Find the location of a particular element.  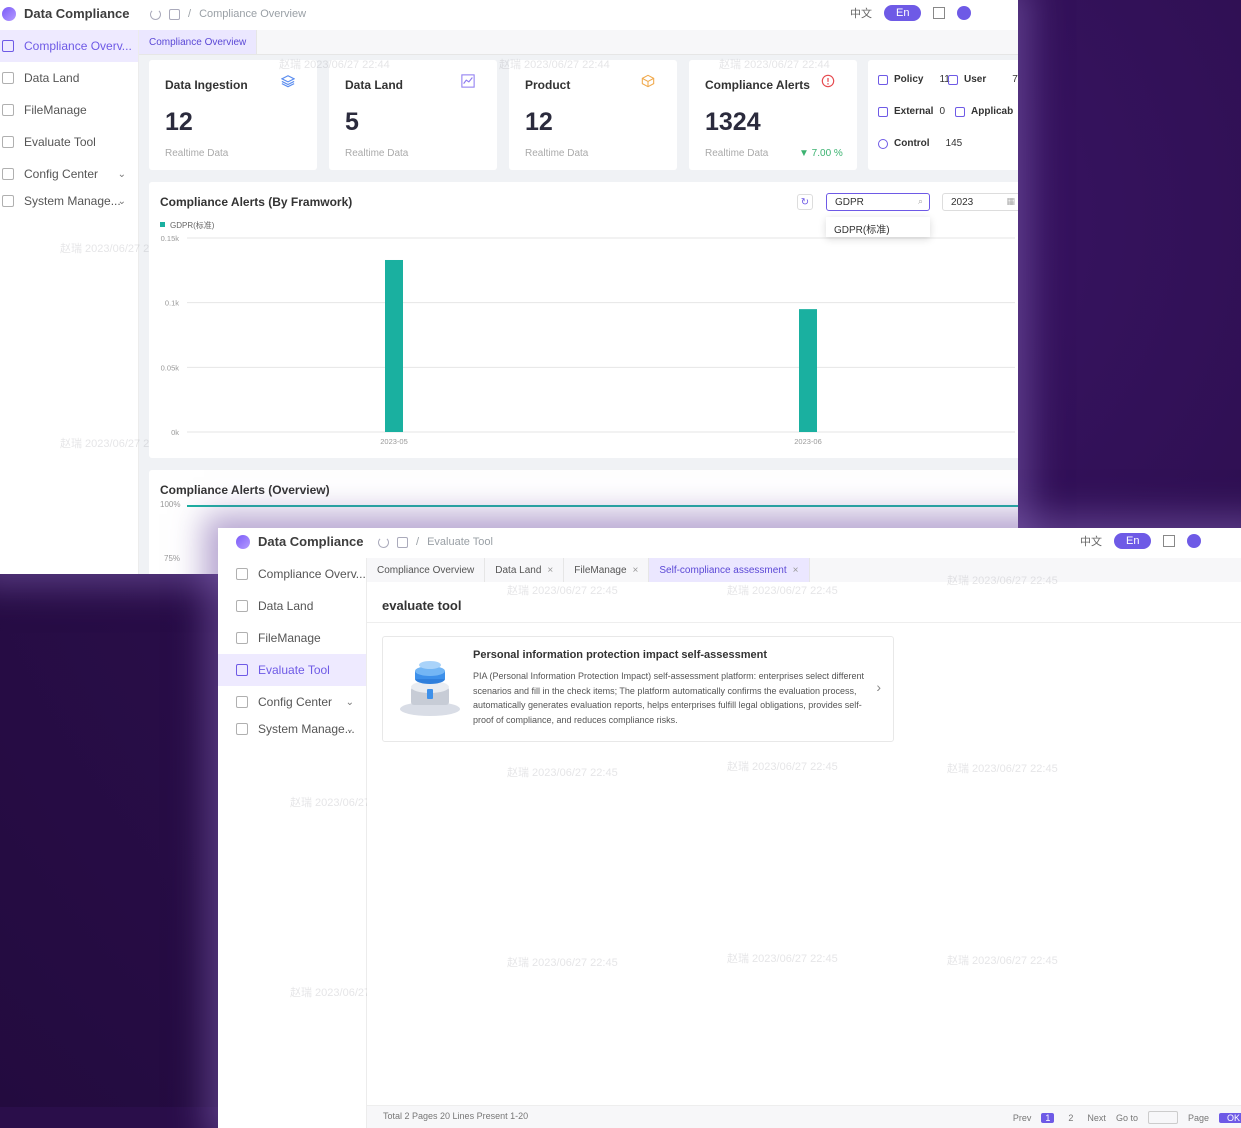

layers-icon is located at coordinates (288, 81).